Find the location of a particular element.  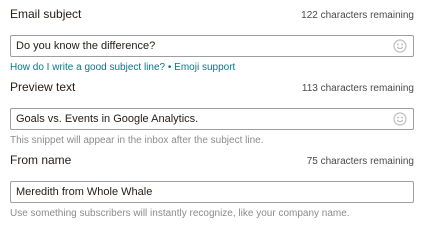

email-subject-header: Email subject 122 characters remaining is located at coordinates (212, 15).